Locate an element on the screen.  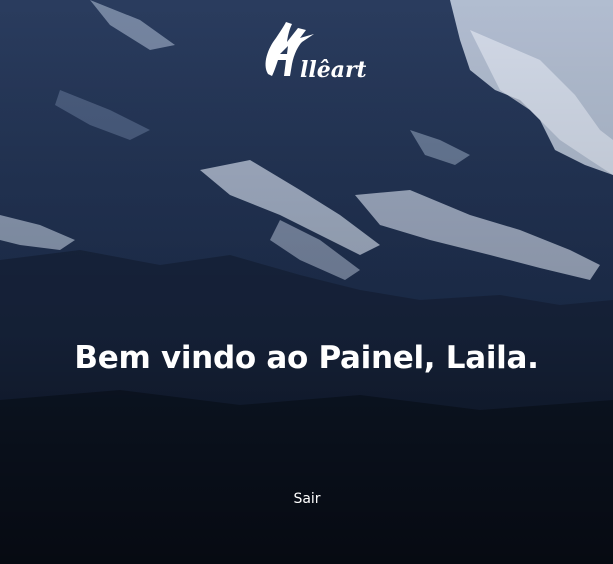
alleart-logo: llêart is located at coordinates (306, 53).